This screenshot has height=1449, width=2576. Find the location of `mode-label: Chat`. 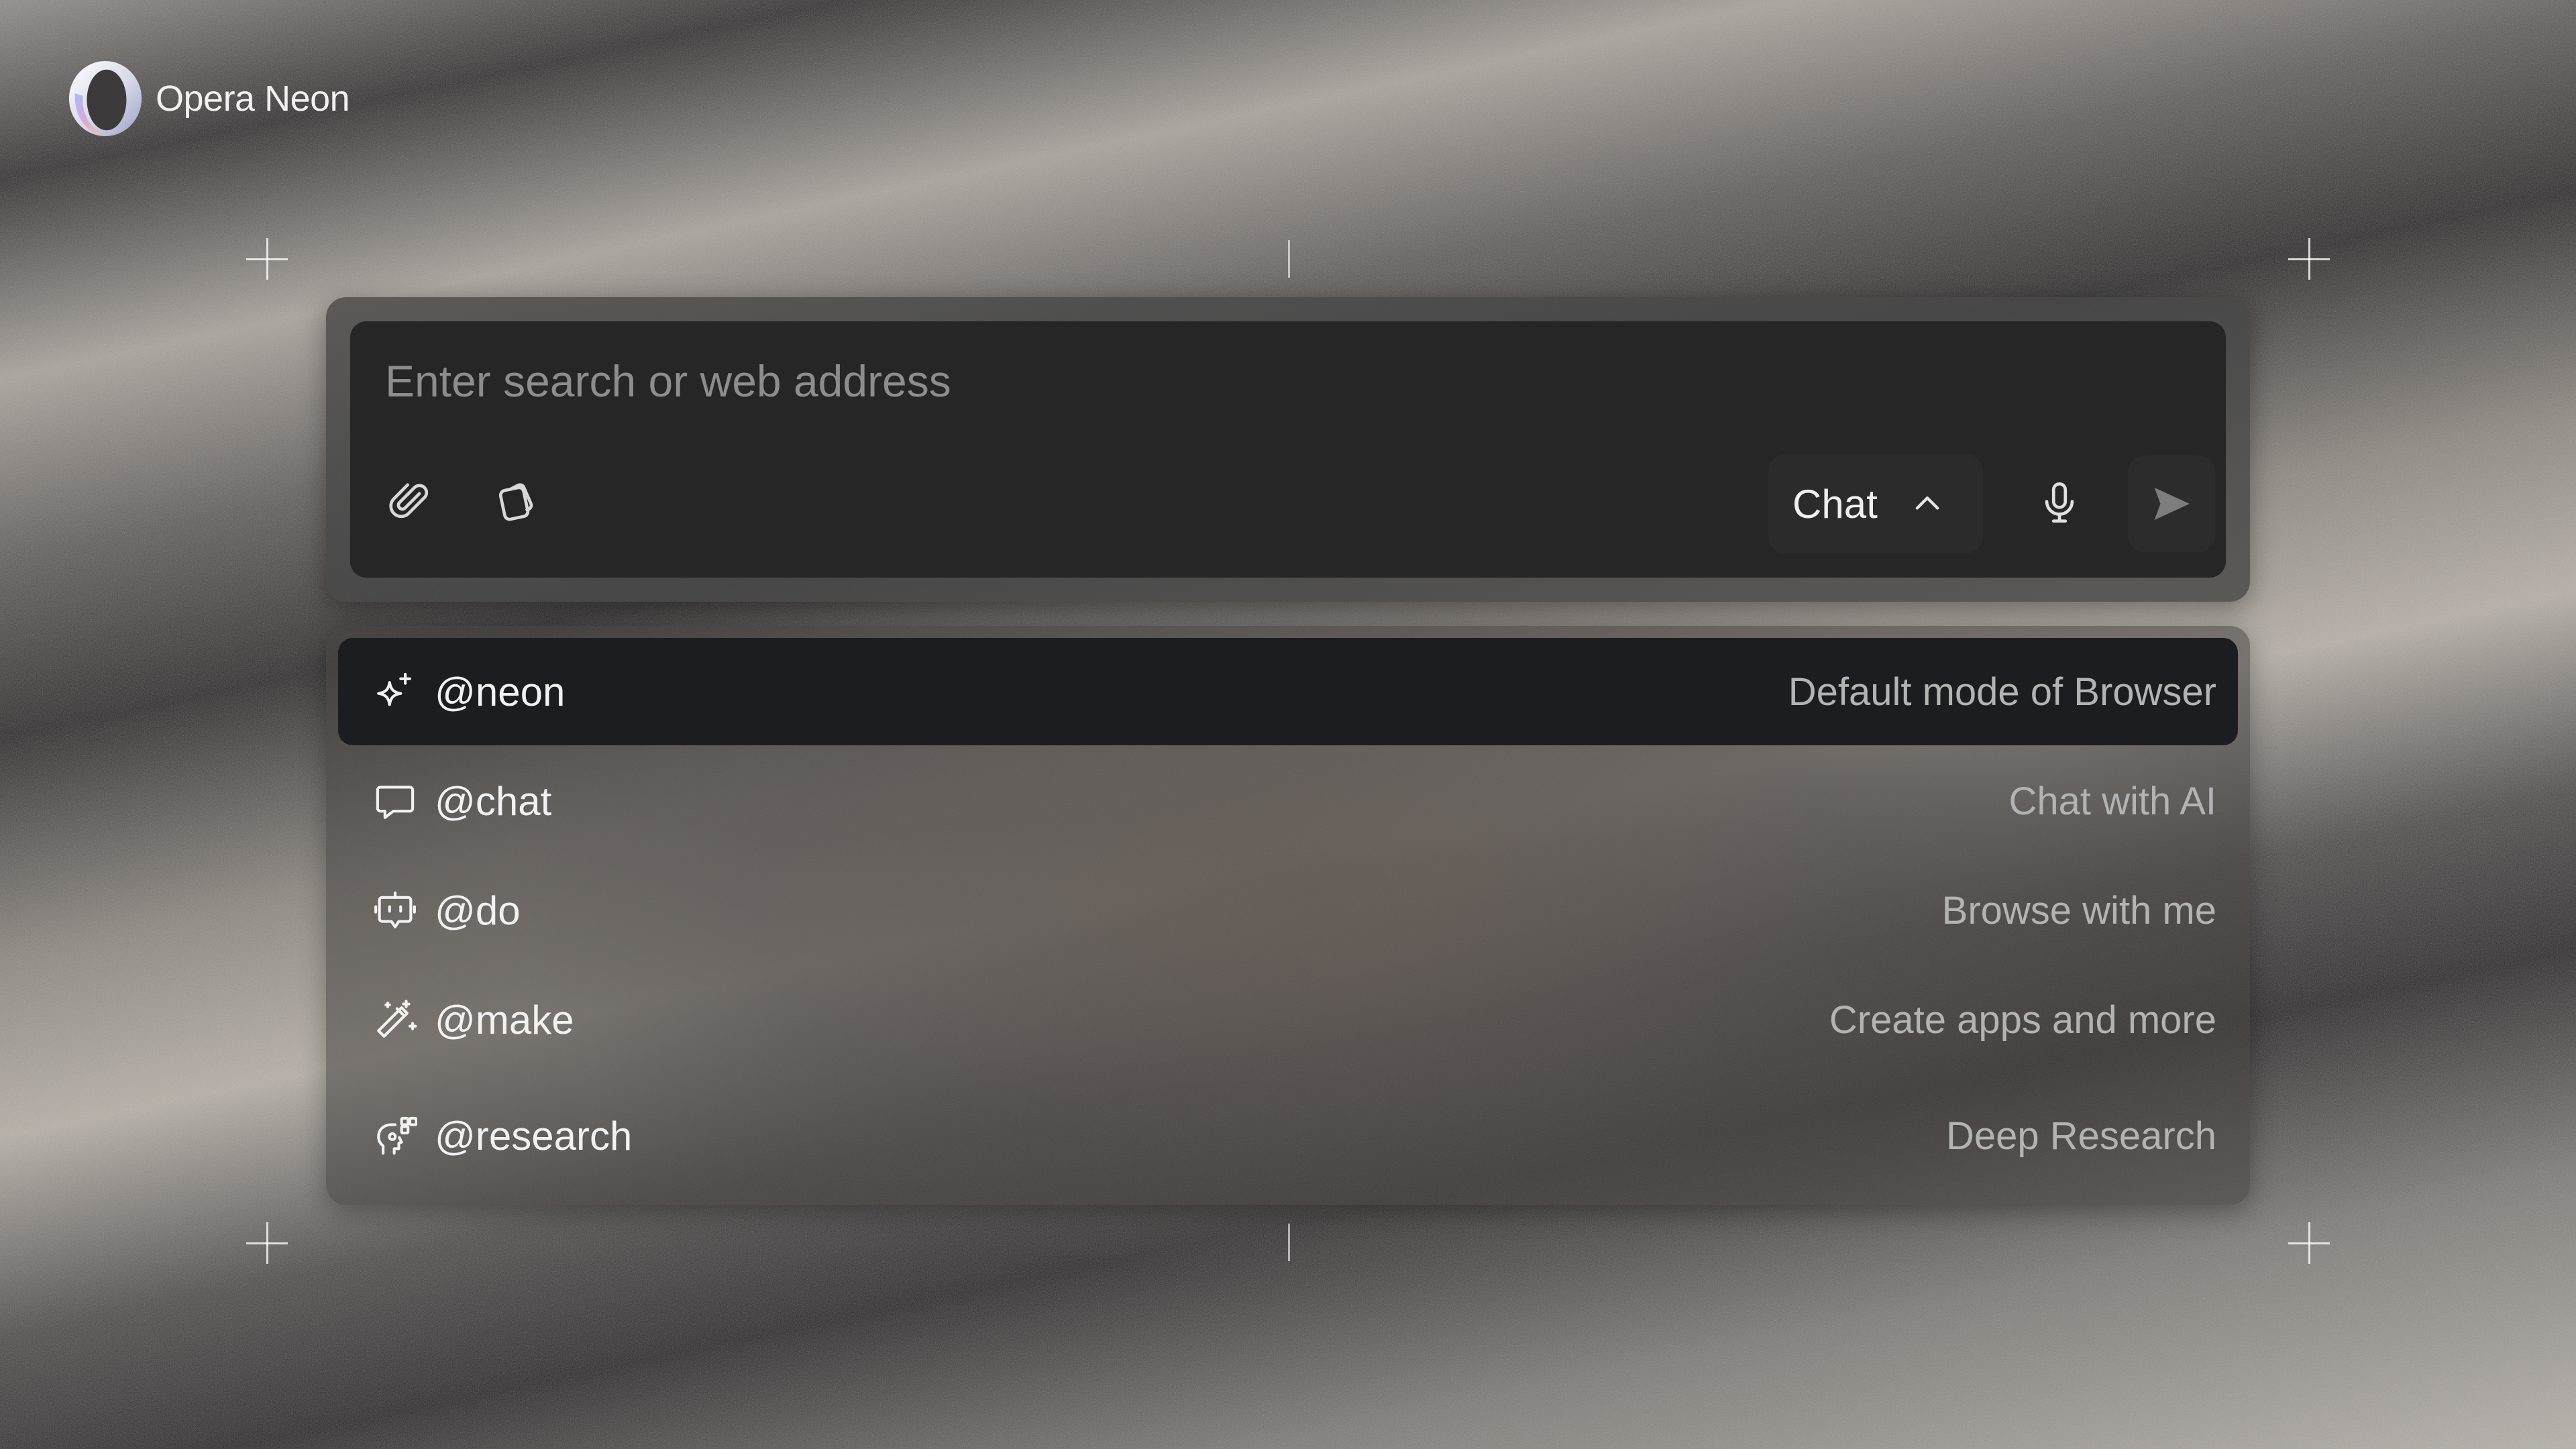

mode-label: Chat is located at coordinates (1835, 504).